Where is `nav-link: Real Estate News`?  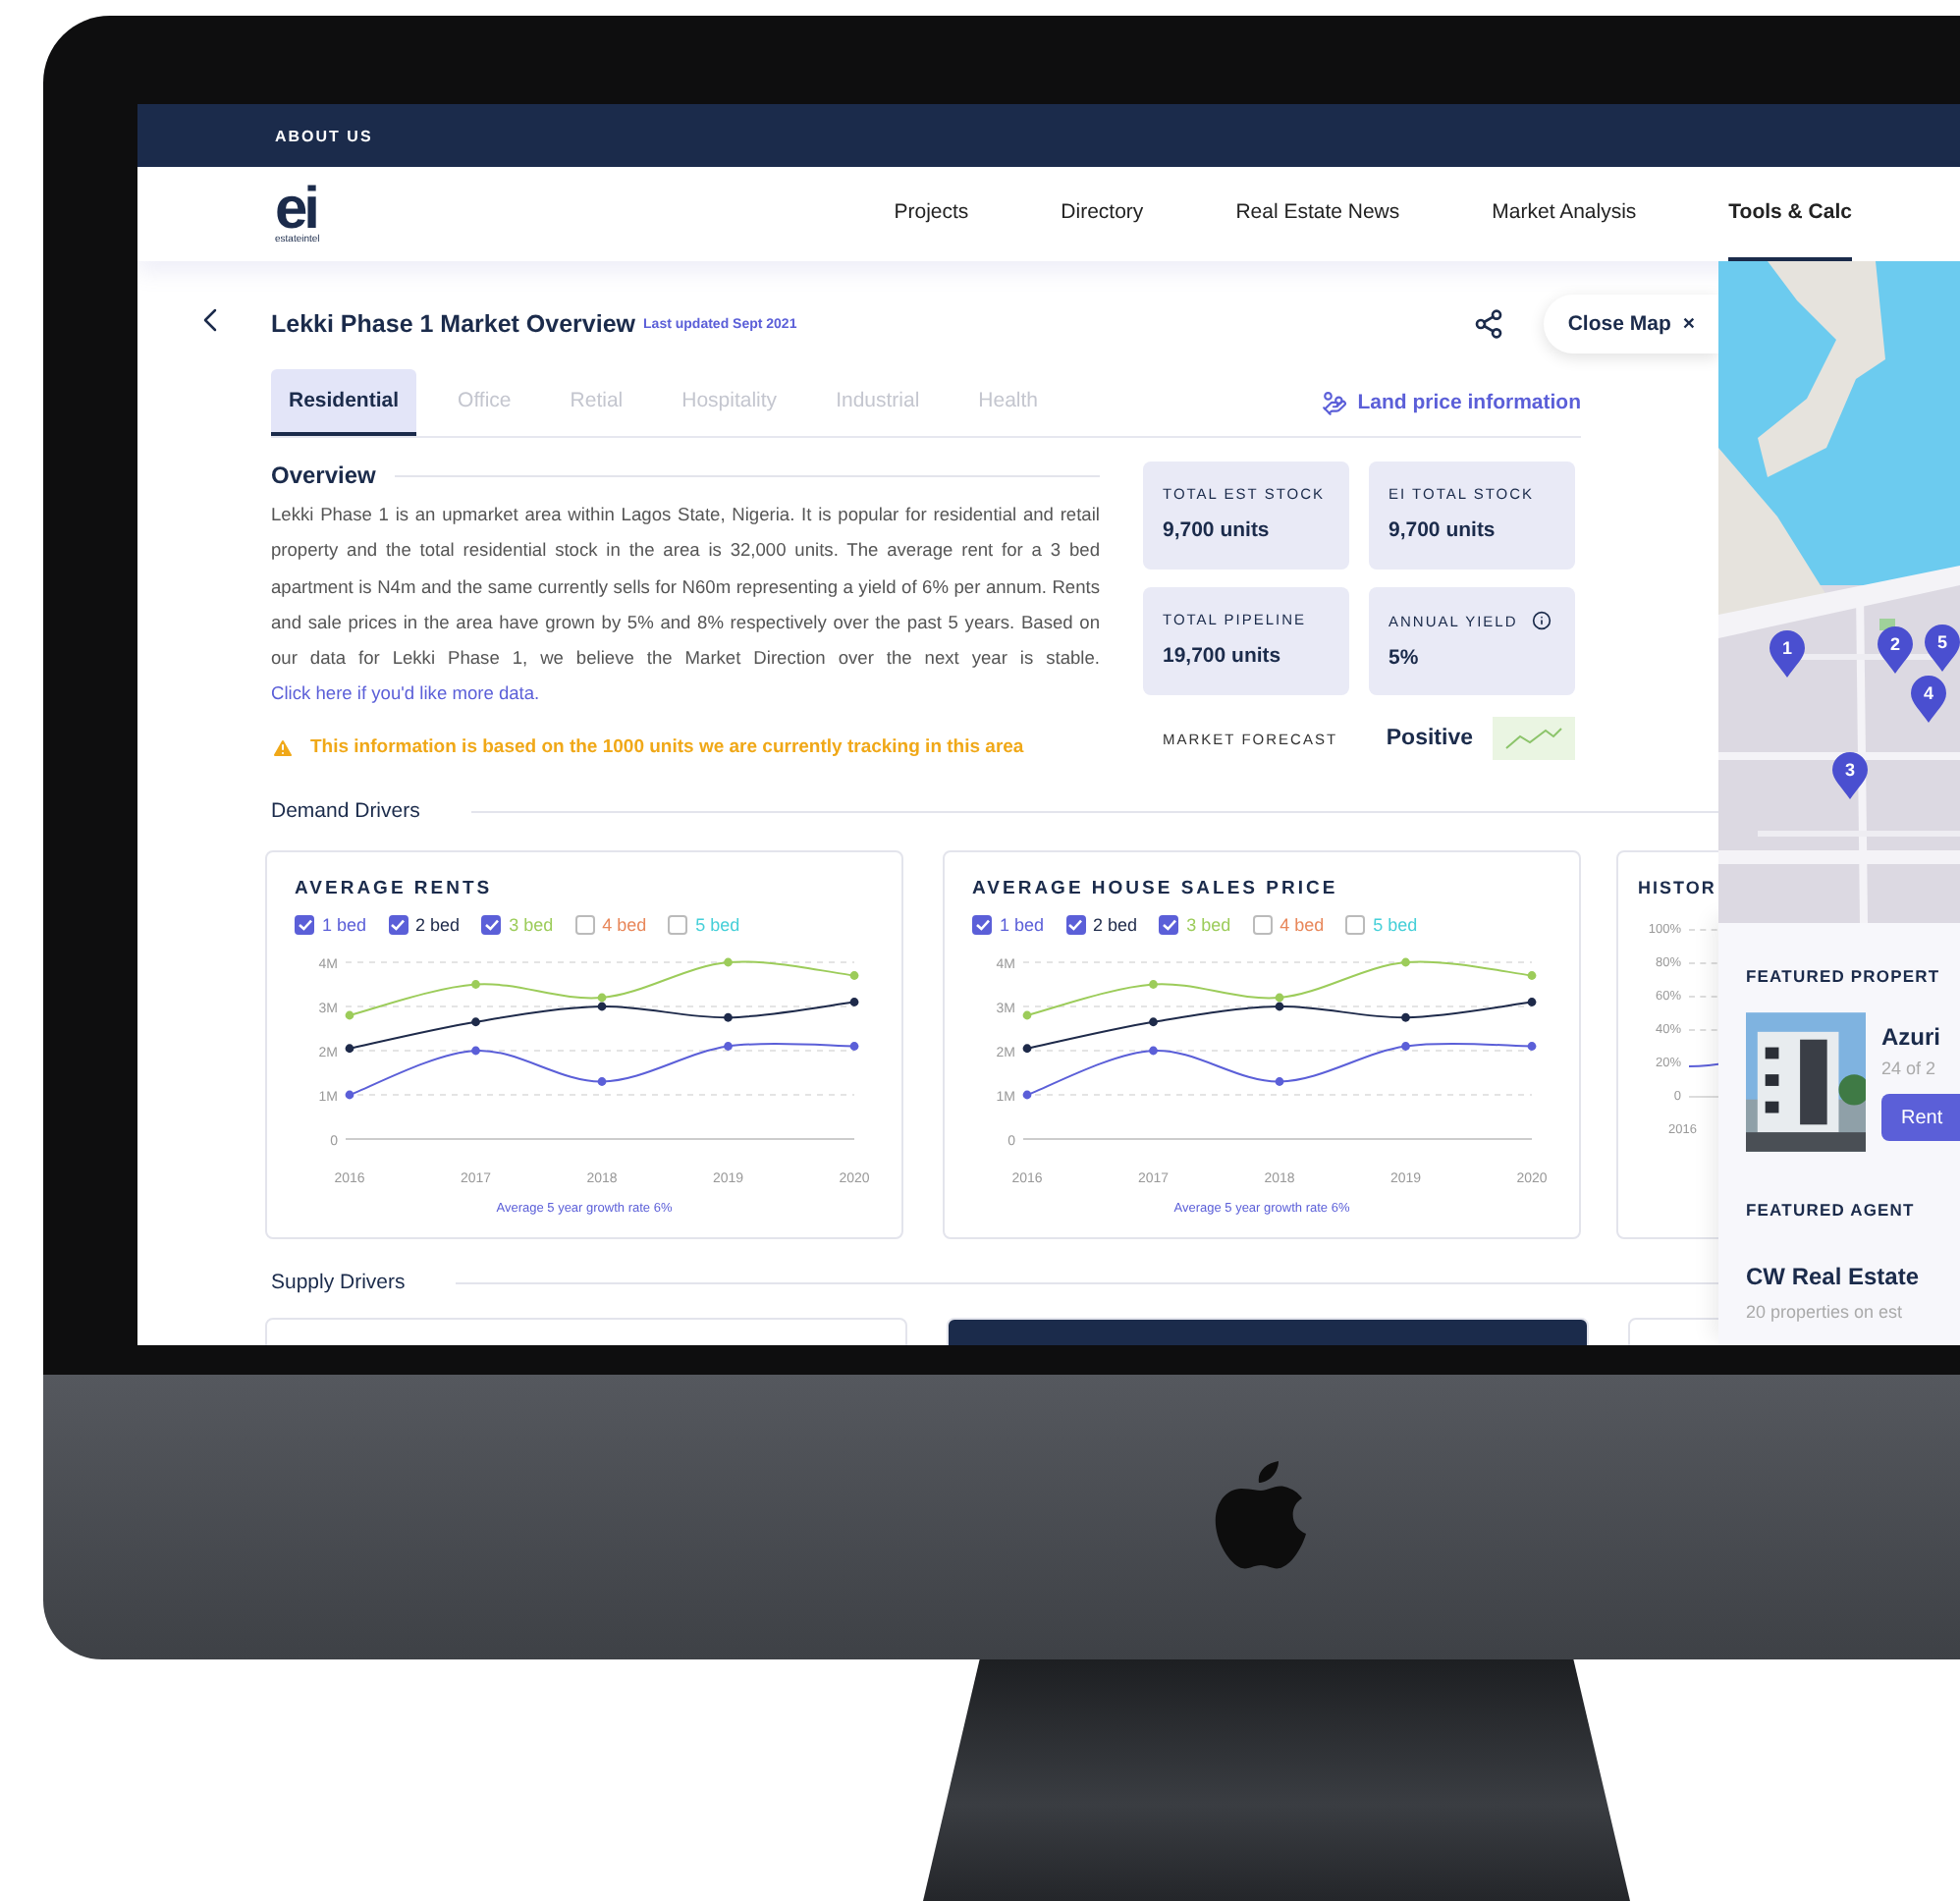 nav-link: Real Estate News is located at coordinates (1317, 214).